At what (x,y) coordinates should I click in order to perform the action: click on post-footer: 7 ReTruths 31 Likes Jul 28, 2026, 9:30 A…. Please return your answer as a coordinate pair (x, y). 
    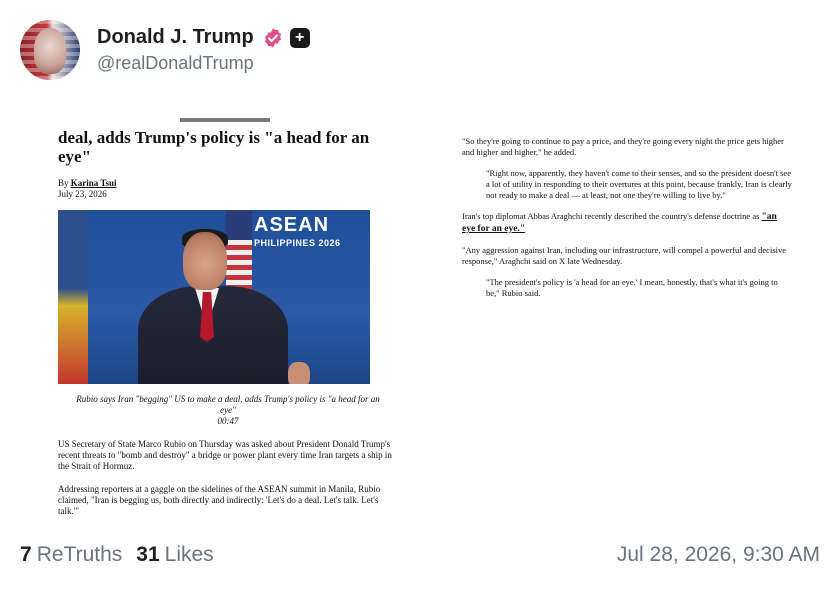
    Looking at the image, I should click on (420, 555).